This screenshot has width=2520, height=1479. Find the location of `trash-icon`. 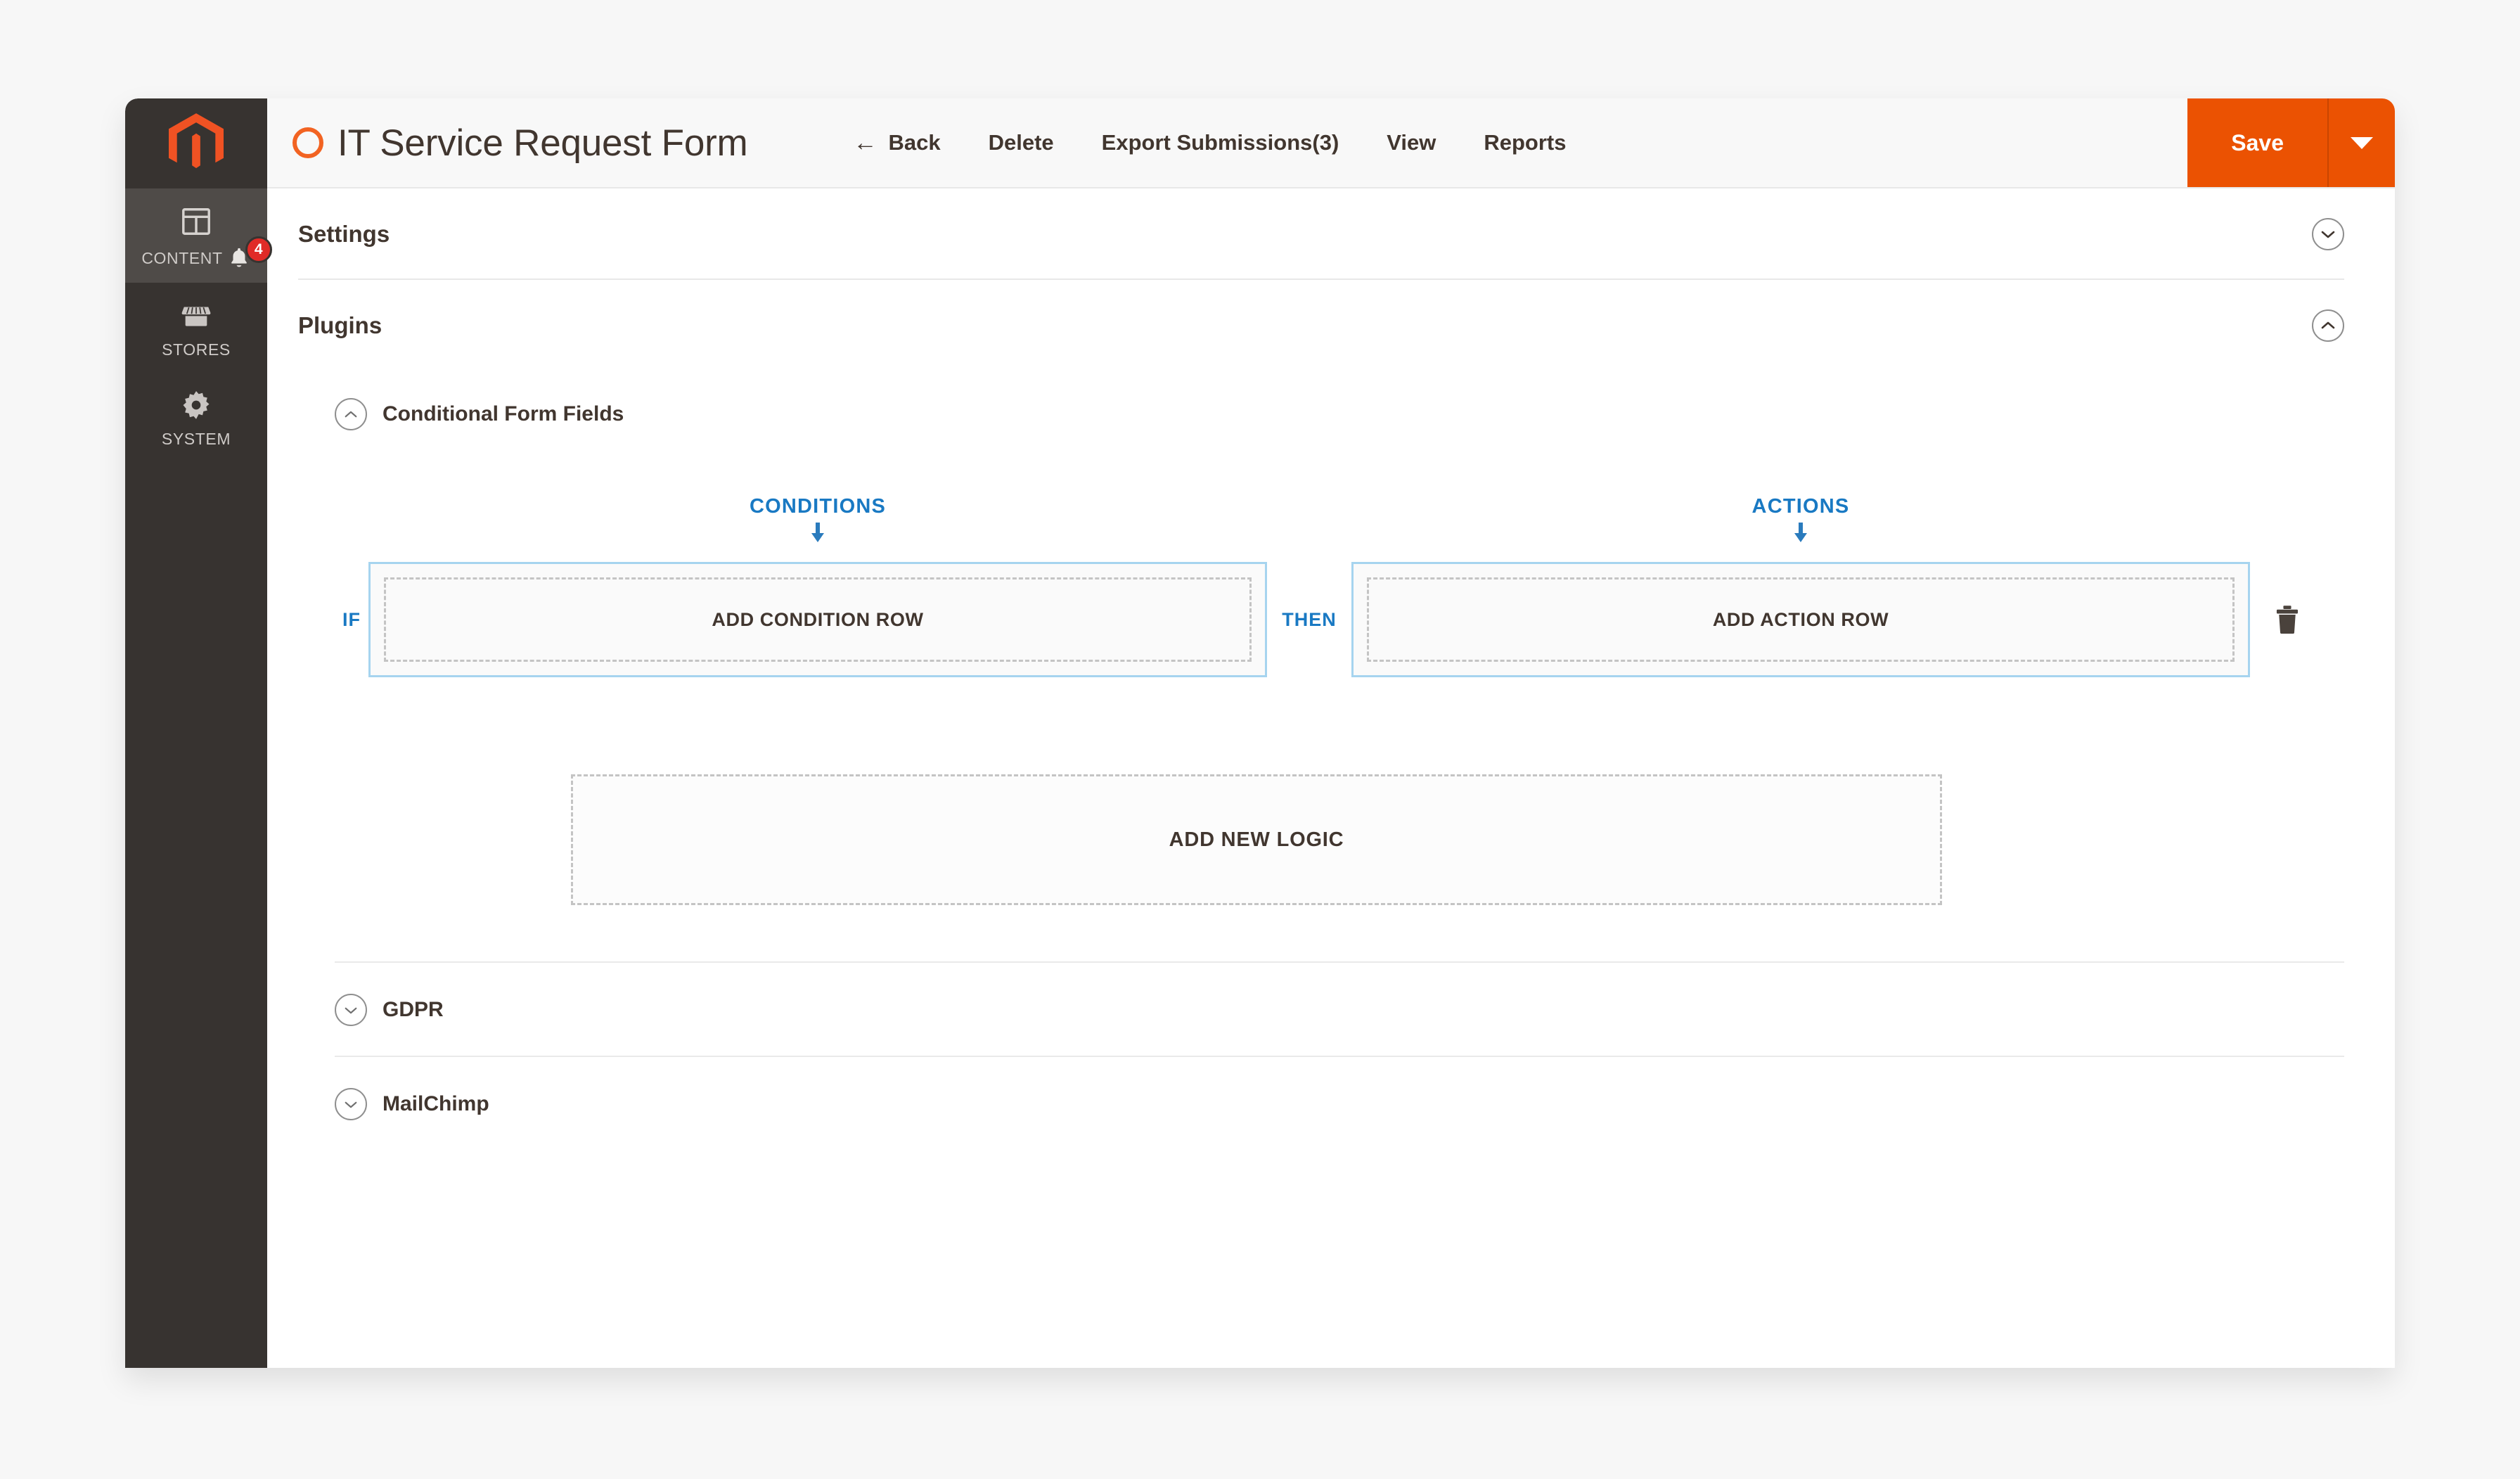

trash-icon is located at coordinates (2287, 620).